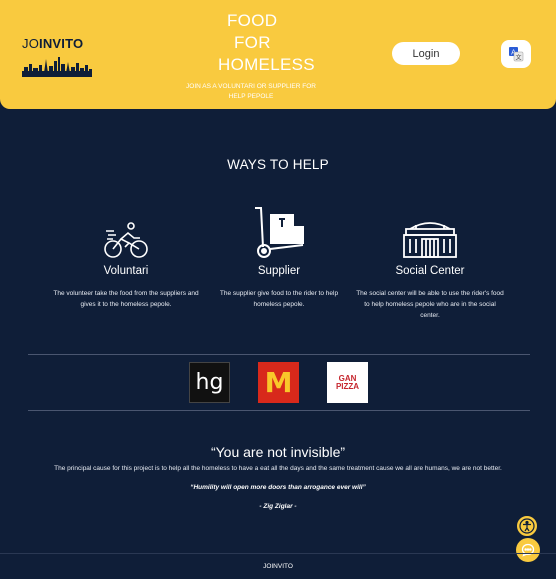  What do you see at coordinates (278, 452) in the screenshot?
I see `quote-title: “You are not invisible”` at bounding box center [278, 452].